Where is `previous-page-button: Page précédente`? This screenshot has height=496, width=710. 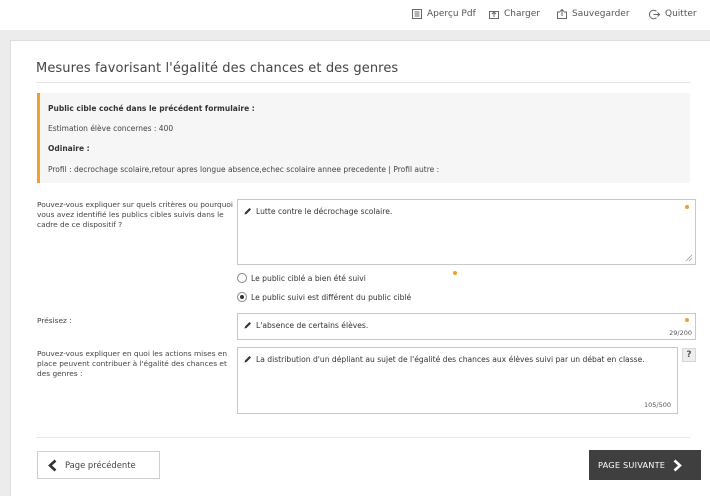 previous-page-button: Page précédente is located at coordinates (98, 465).